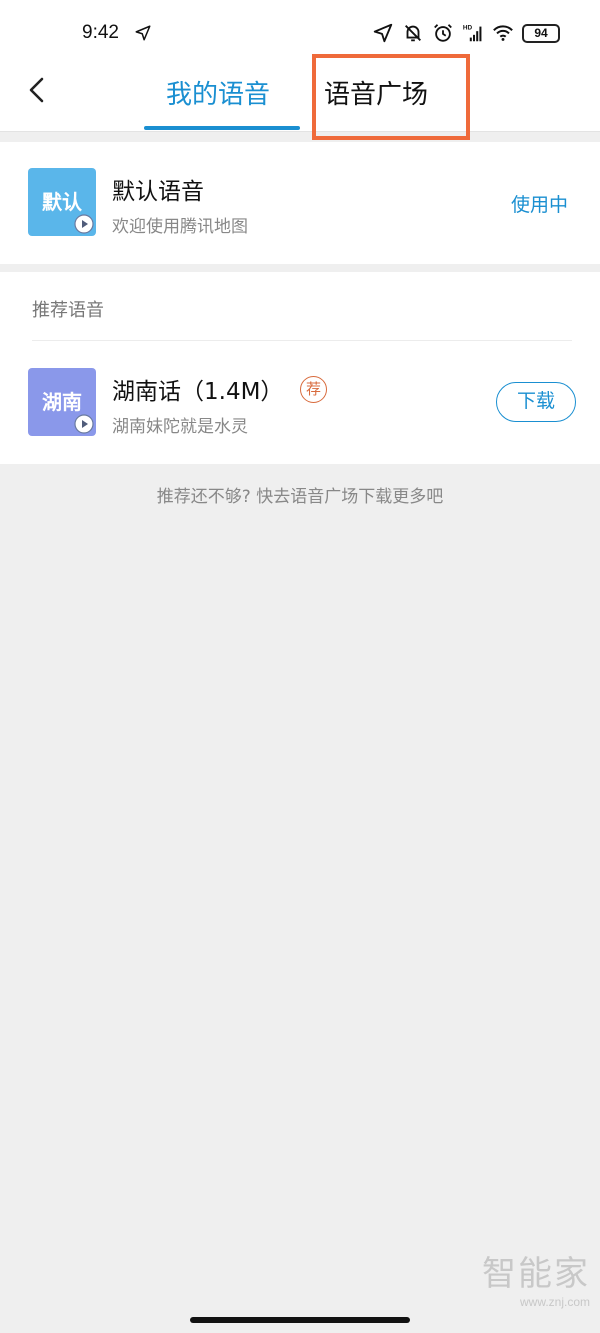  I want to click on nav-bar: 我的语音 语音广场, so click(300, 98).